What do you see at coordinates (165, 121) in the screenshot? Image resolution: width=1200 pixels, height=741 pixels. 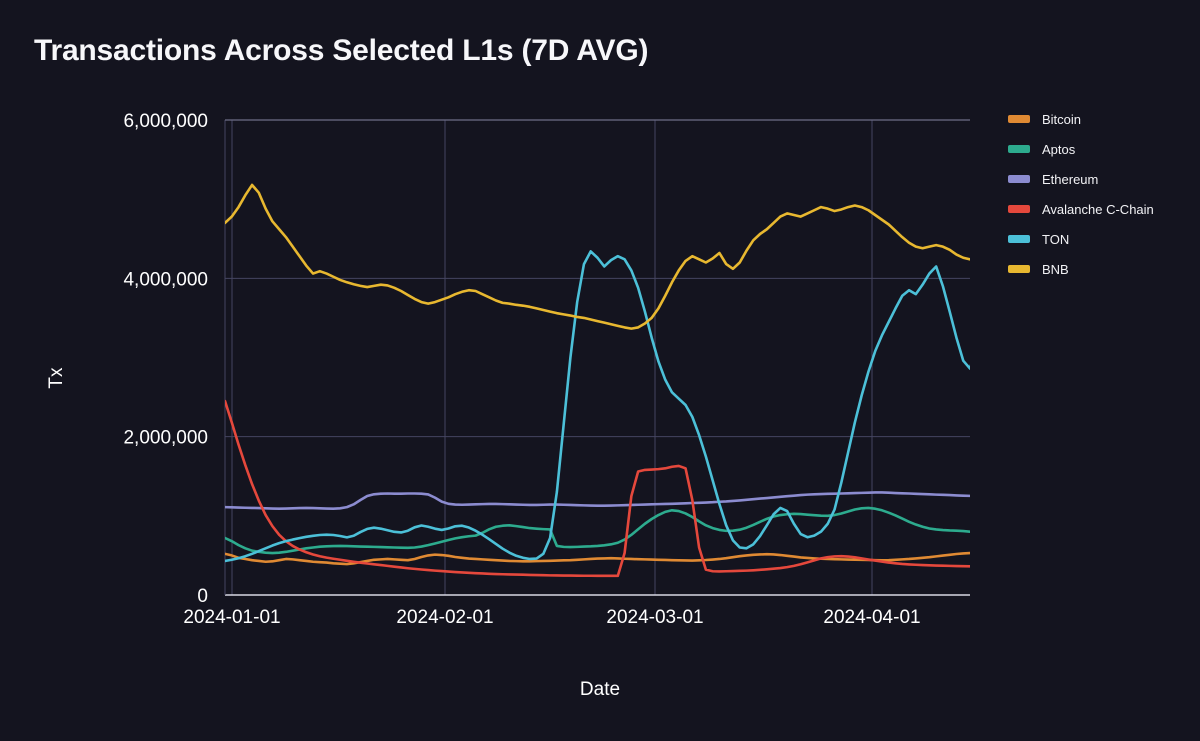 I see `y-tick-label: 6,000,000` at bounding box center [165, 121].